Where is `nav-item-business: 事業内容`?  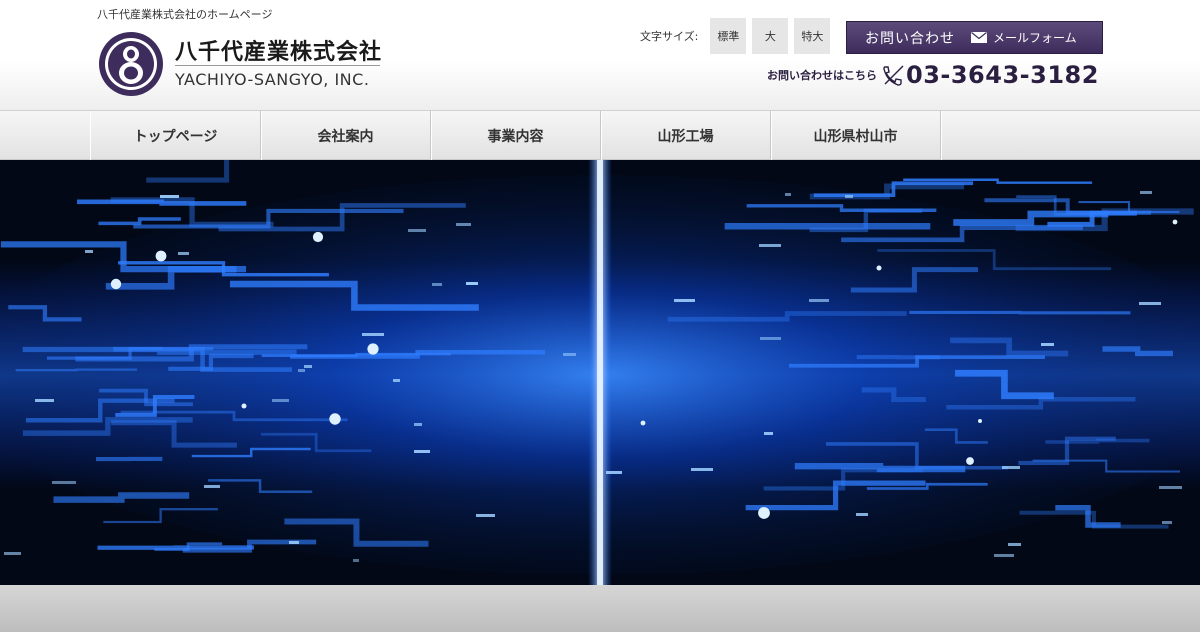 nav-item-business: 事業内容 is located at coordinates (516, 135).